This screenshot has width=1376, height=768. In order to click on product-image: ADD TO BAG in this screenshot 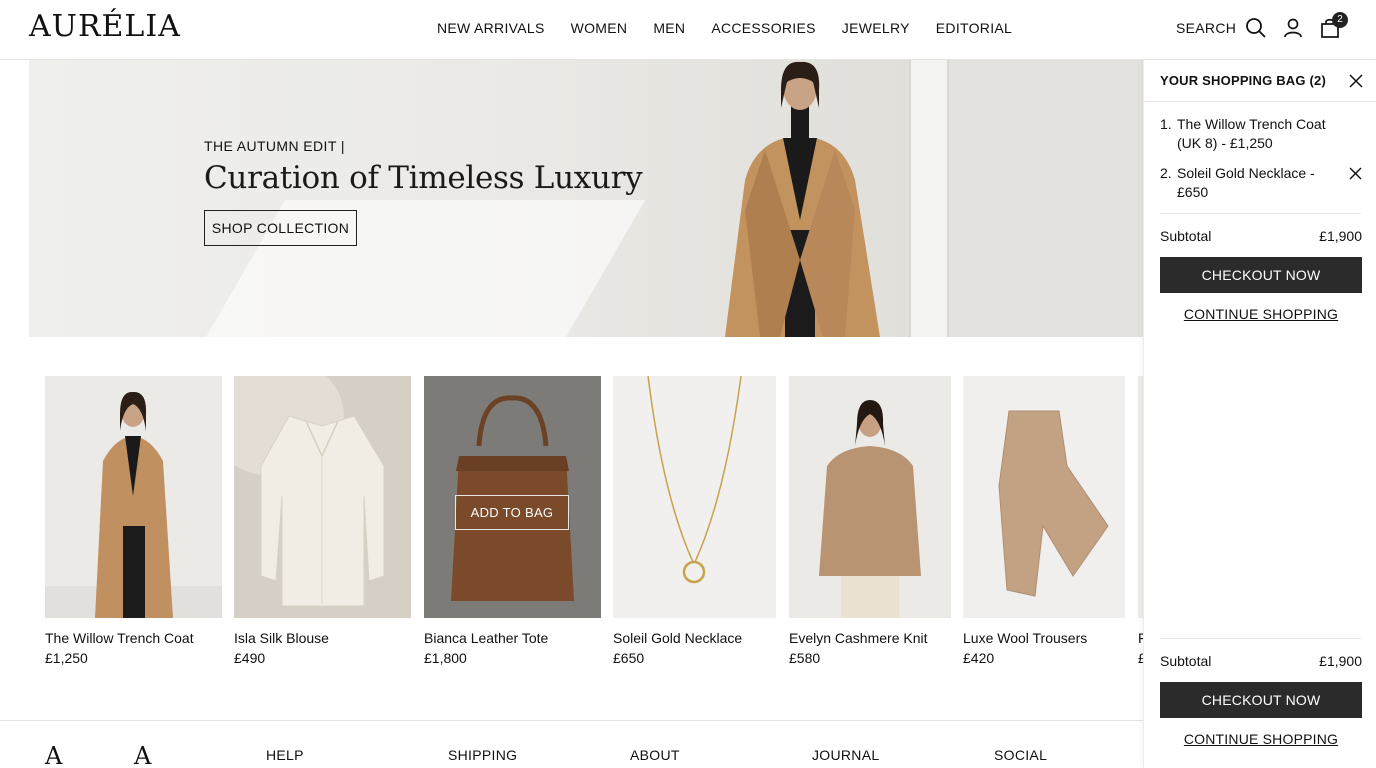, I will do `click(512, 497)`.